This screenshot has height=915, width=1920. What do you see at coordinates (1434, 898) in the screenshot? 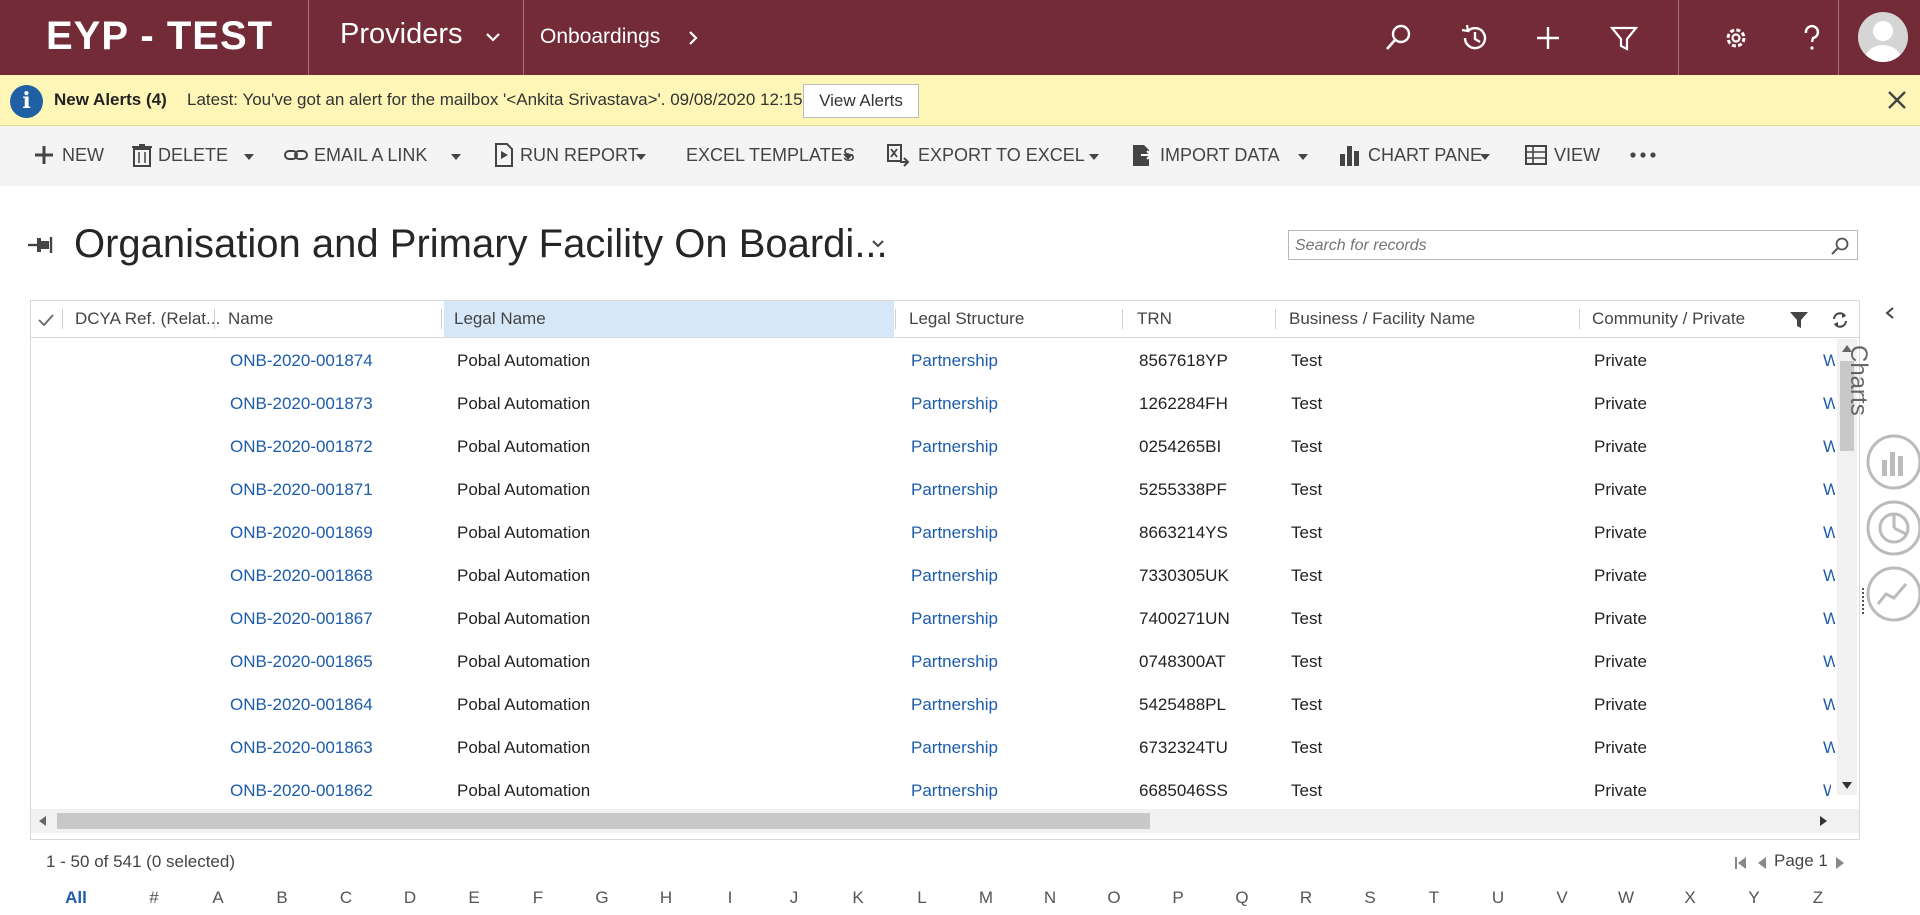
I see `jump-t: T` at bounding box center [1434, 898].